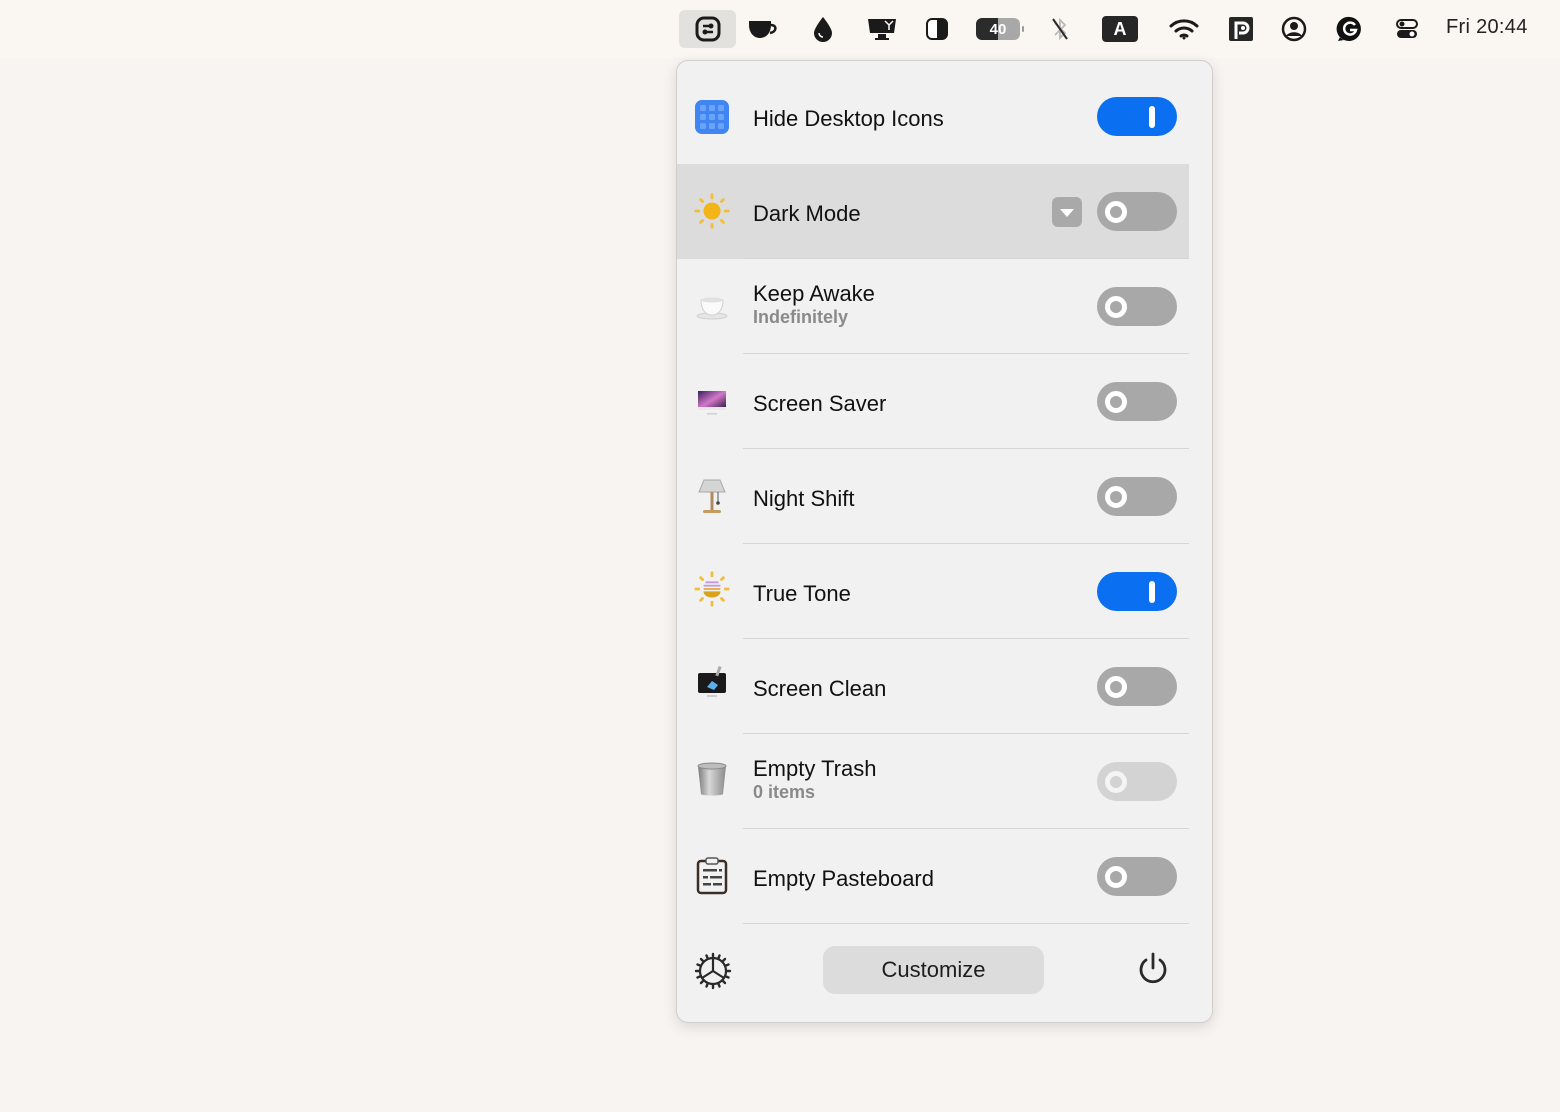  Describe the element at coordinates (843, 878) in the screenshot. I see `row-label: Empty Pasteboard` at that location.